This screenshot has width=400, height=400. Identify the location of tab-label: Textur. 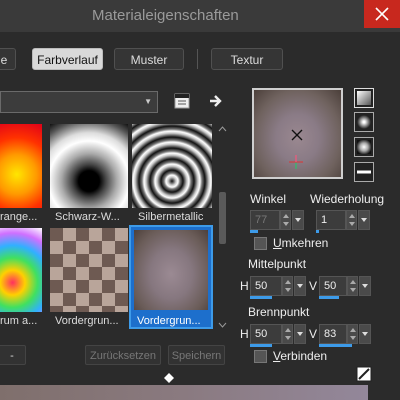
(247, 60).